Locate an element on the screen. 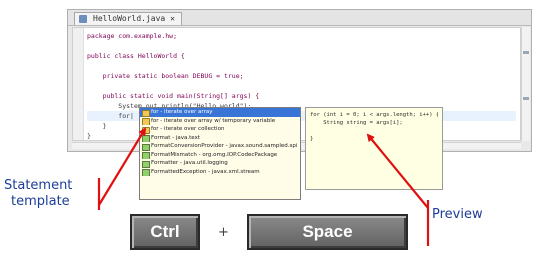 This screenshot has height=261, width=545. ctrl-key-label: Ctrl is located at coordinates (165, 231).